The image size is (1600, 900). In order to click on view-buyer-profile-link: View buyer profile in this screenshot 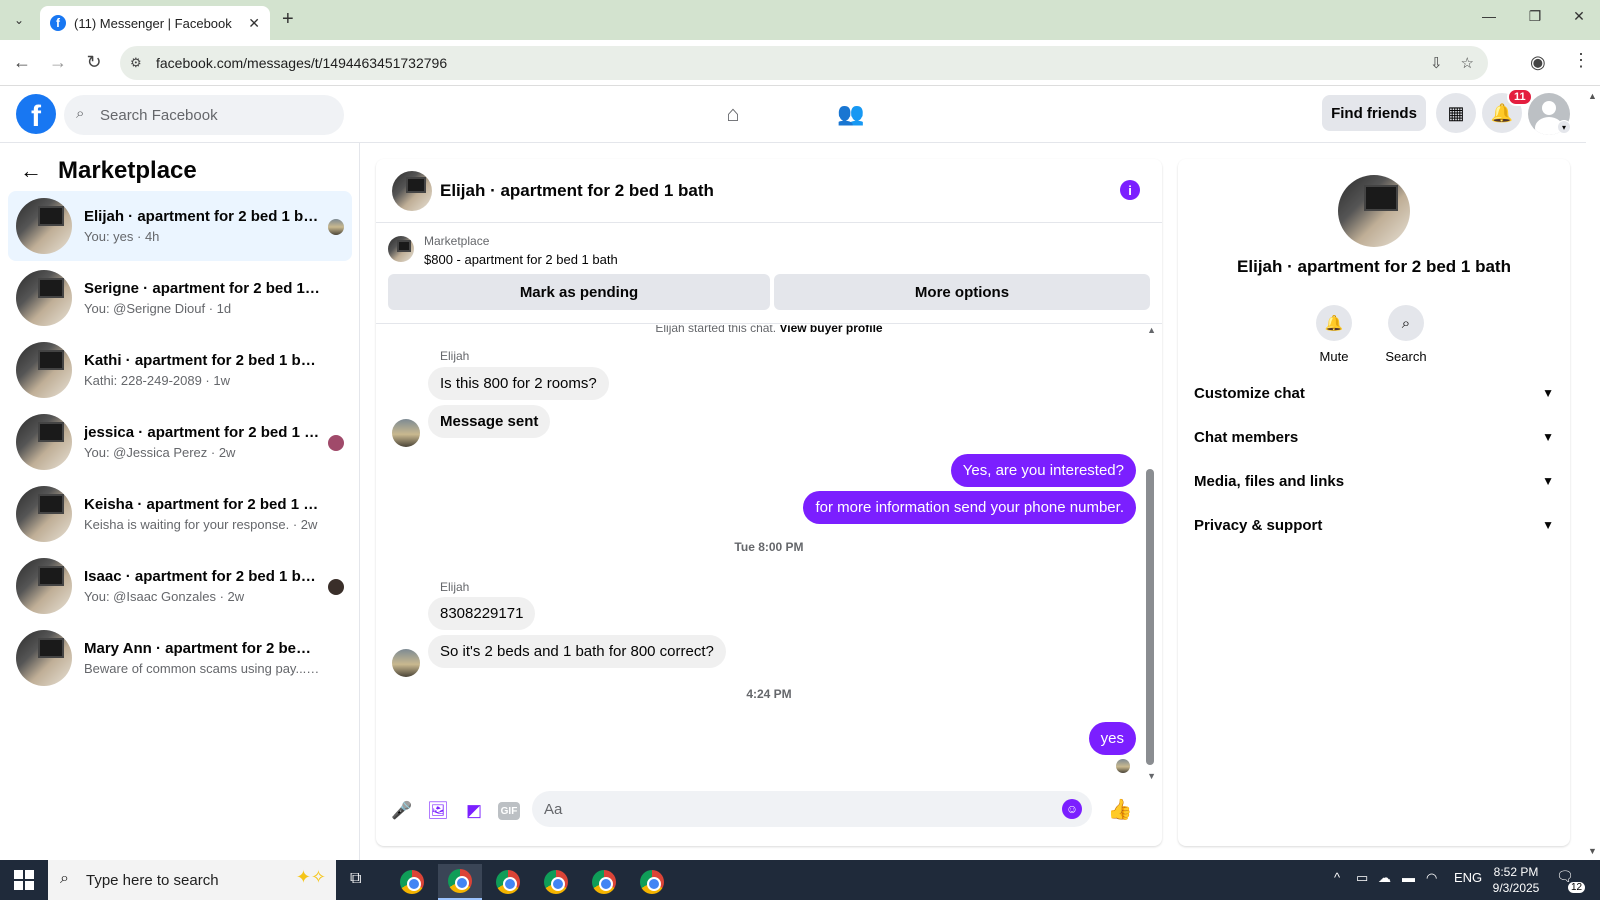, I will do `click(830, 330)`.